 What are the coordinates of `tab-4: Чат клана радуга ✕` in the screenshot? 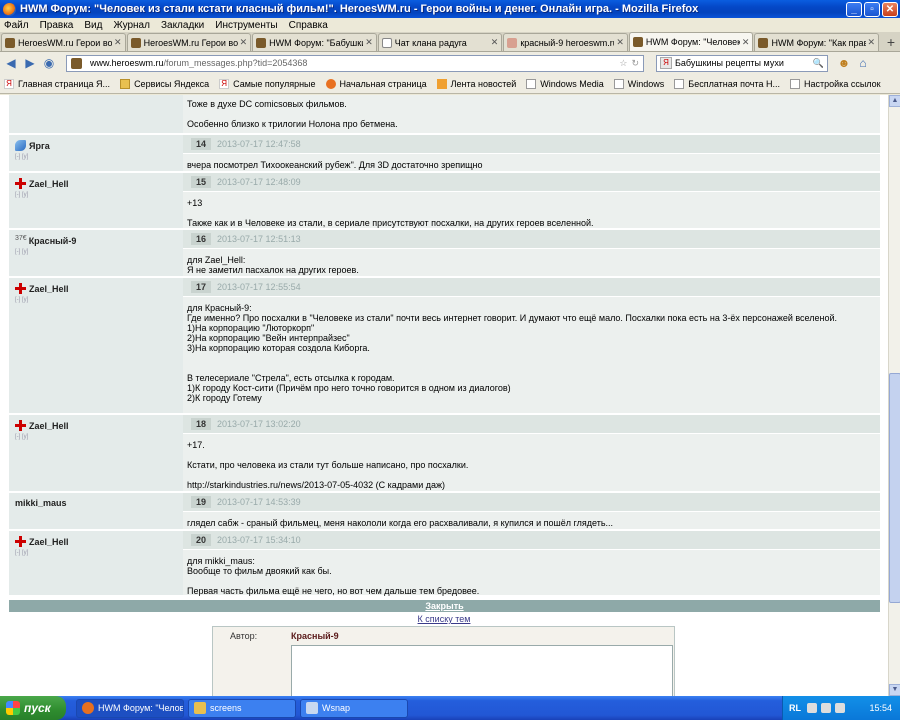 It's located at (440, 42).